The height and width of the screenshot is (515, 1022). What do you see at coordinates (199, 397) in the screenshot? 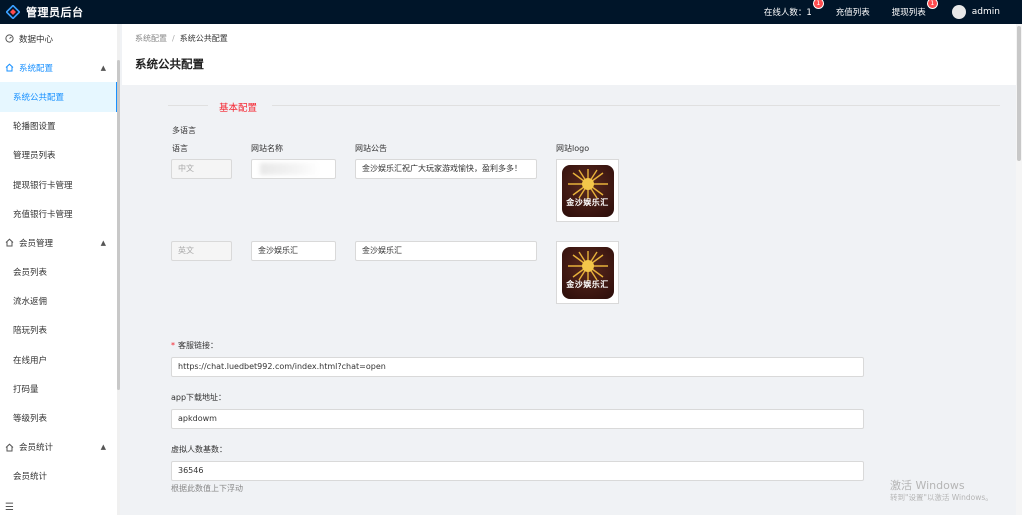
I see `app-download-label: app下载地址：` at bounding box center [199, 397].